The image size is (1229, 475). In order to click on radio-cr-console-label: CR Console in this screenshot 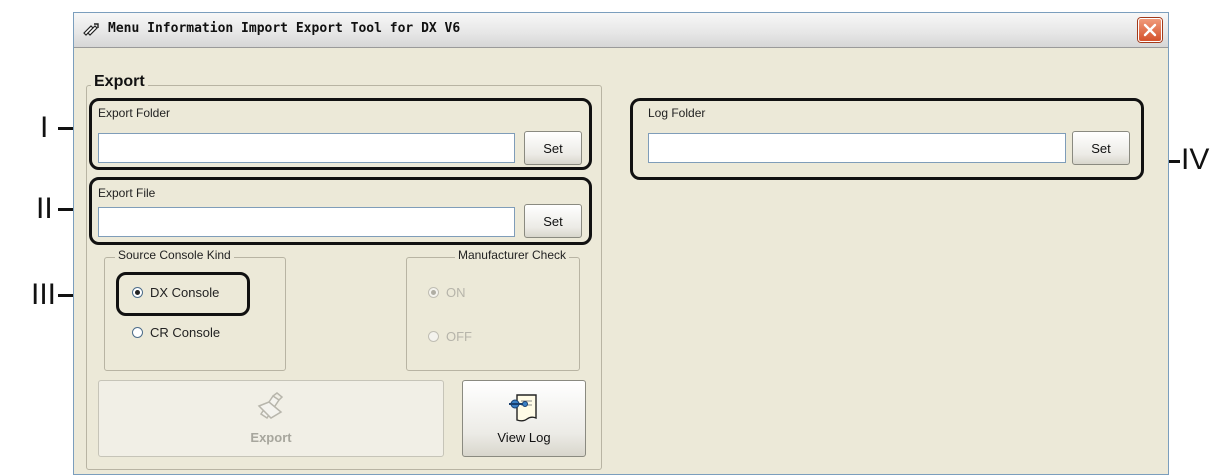, I will do `click(185, 332)`.